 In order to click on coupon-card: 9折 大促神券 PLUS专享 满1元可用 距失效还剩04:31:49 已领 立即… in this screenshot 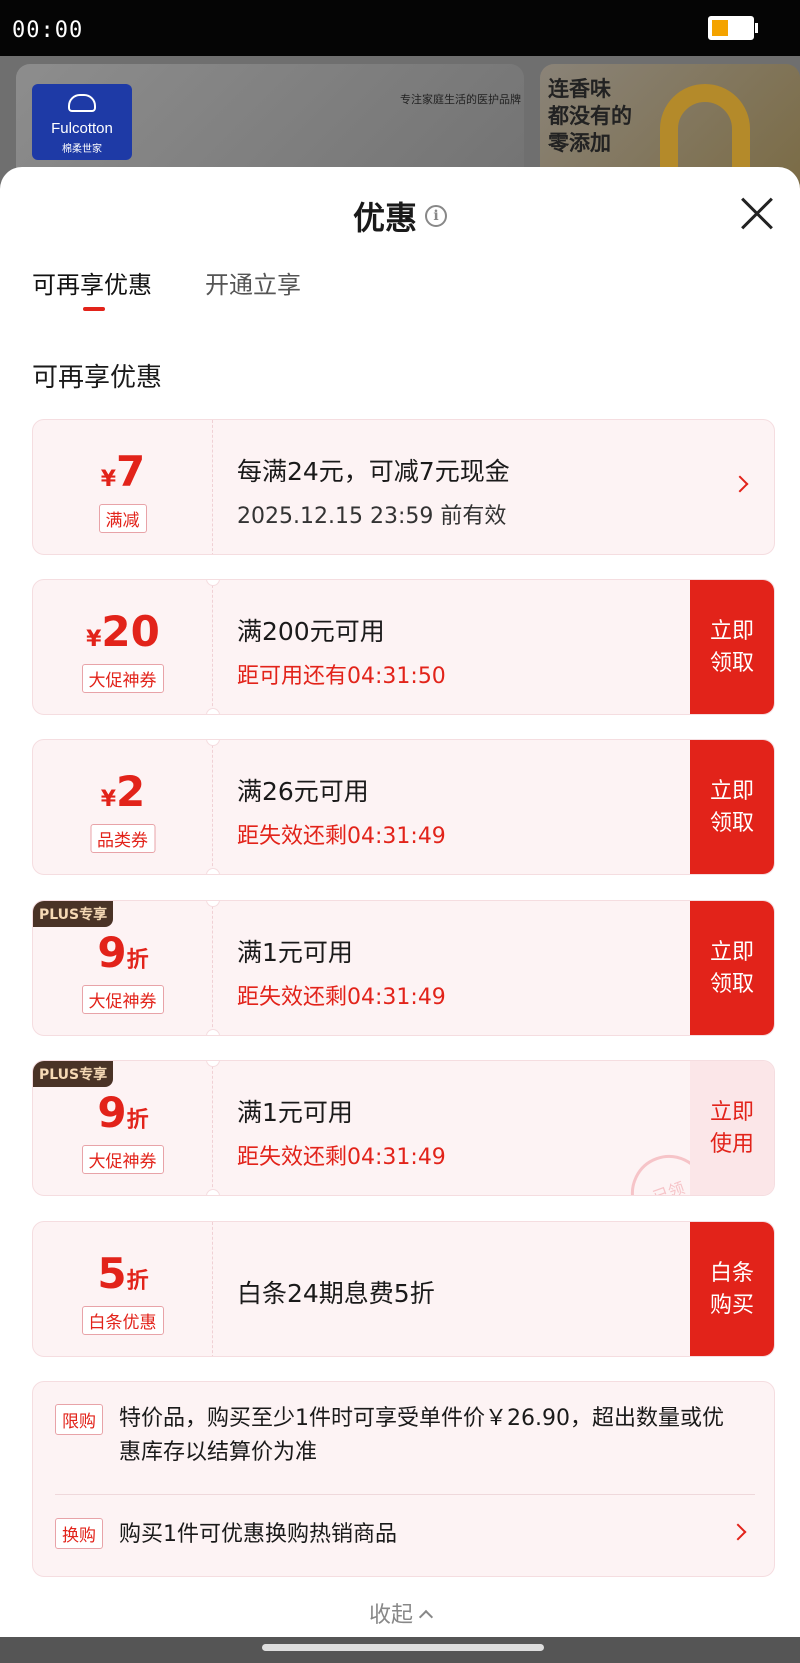, I will do `click(403, 1128)`.